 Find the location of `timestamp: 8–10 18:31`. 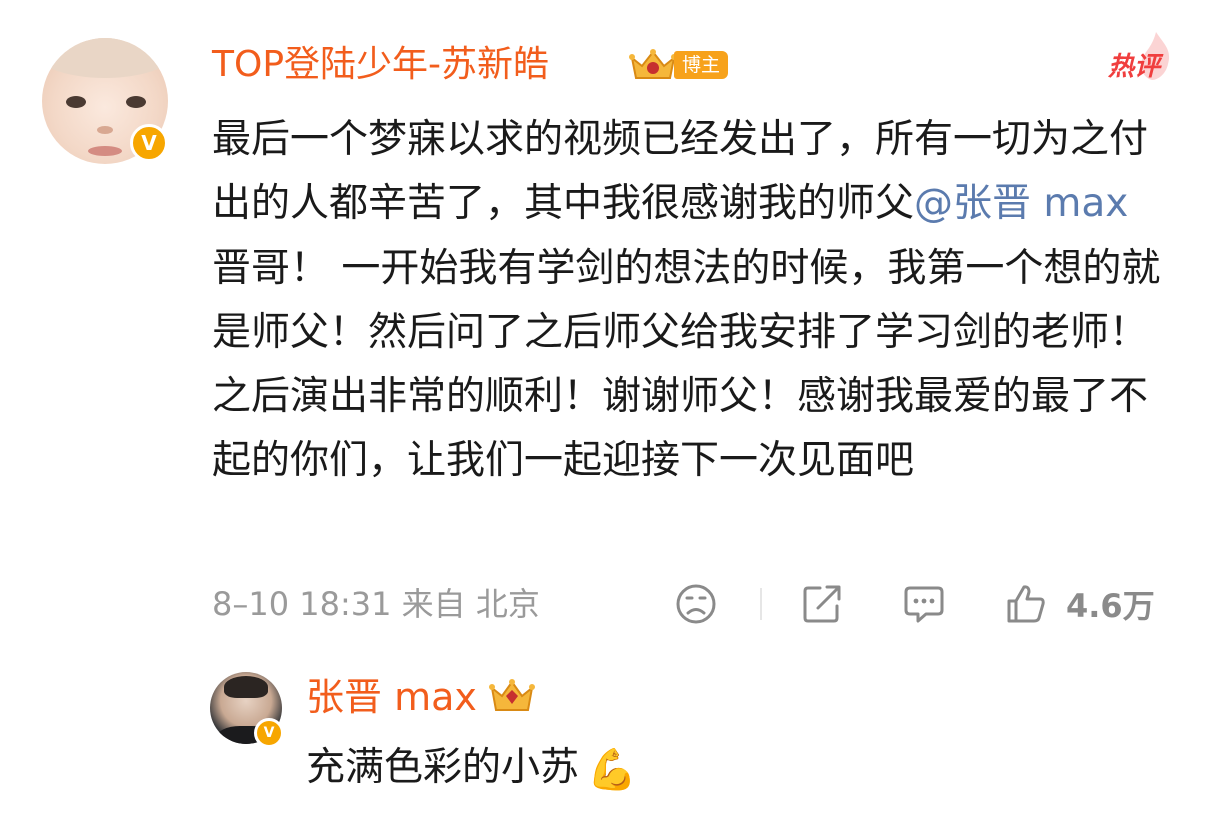

timestamp: 8–10 18:31 is located at coordinates (302, 604).